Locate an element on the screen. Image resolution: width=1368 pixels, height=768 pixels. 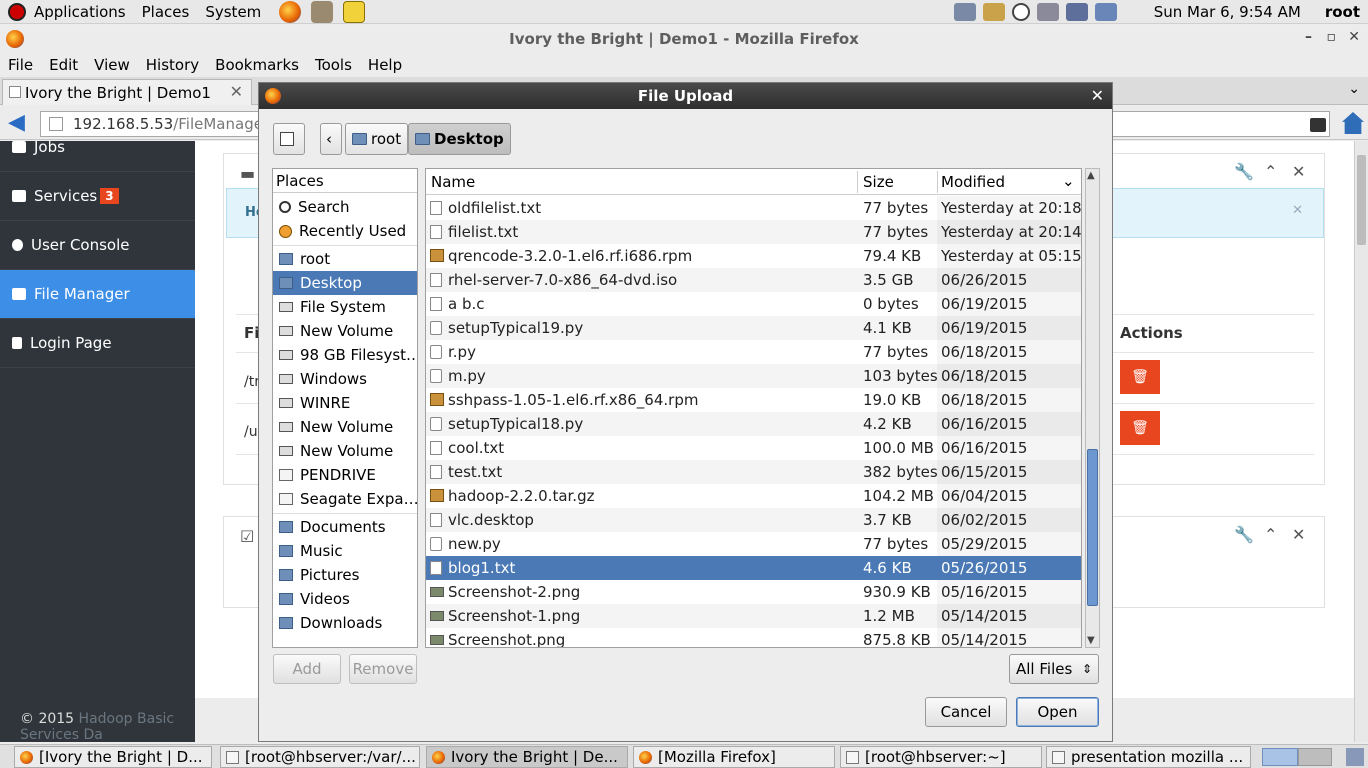
file-row: a b.c 0 bytes 06/19/2015 is located at coordinates (753, 304).